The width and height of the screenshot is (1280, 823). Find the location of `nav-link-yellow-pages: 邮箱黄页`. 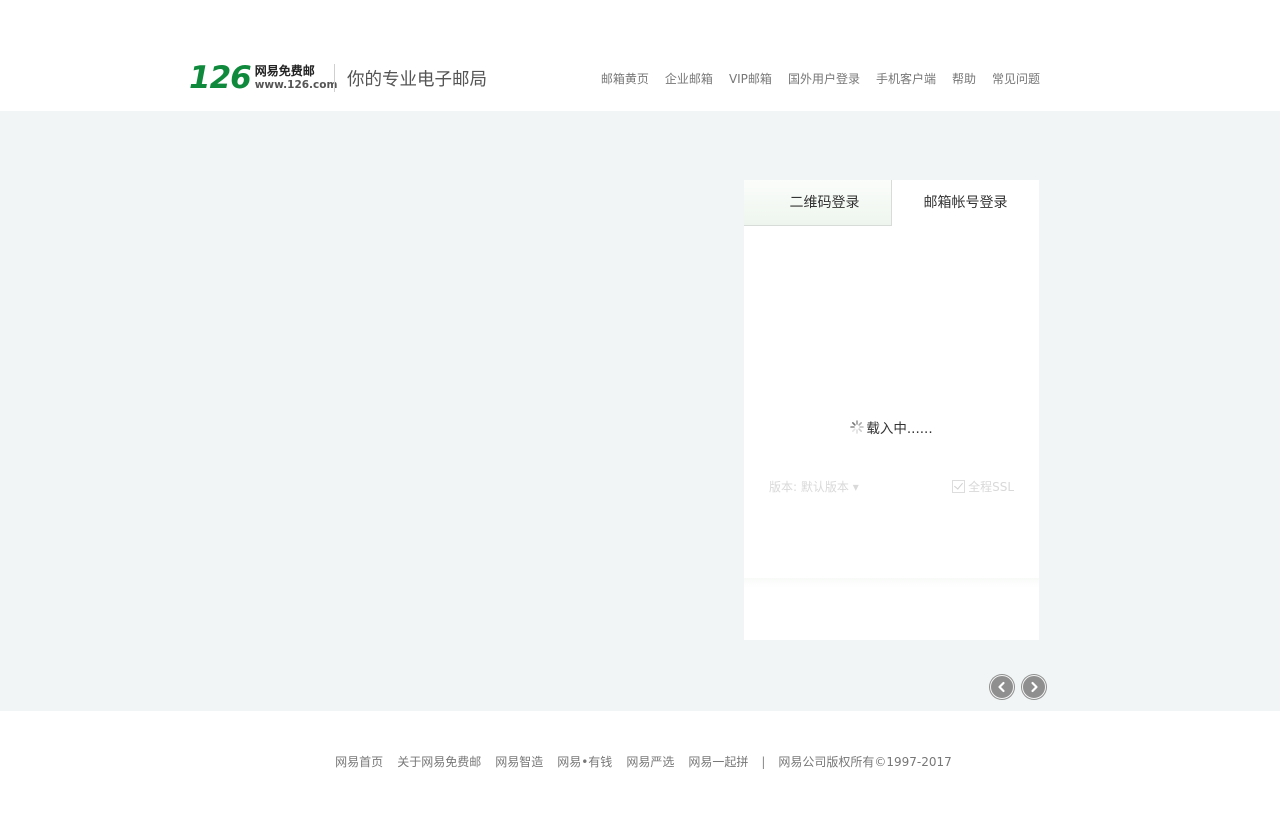

nav-link-yellow-pages: 邮箱黄页 is located at coordinates (625, 78).